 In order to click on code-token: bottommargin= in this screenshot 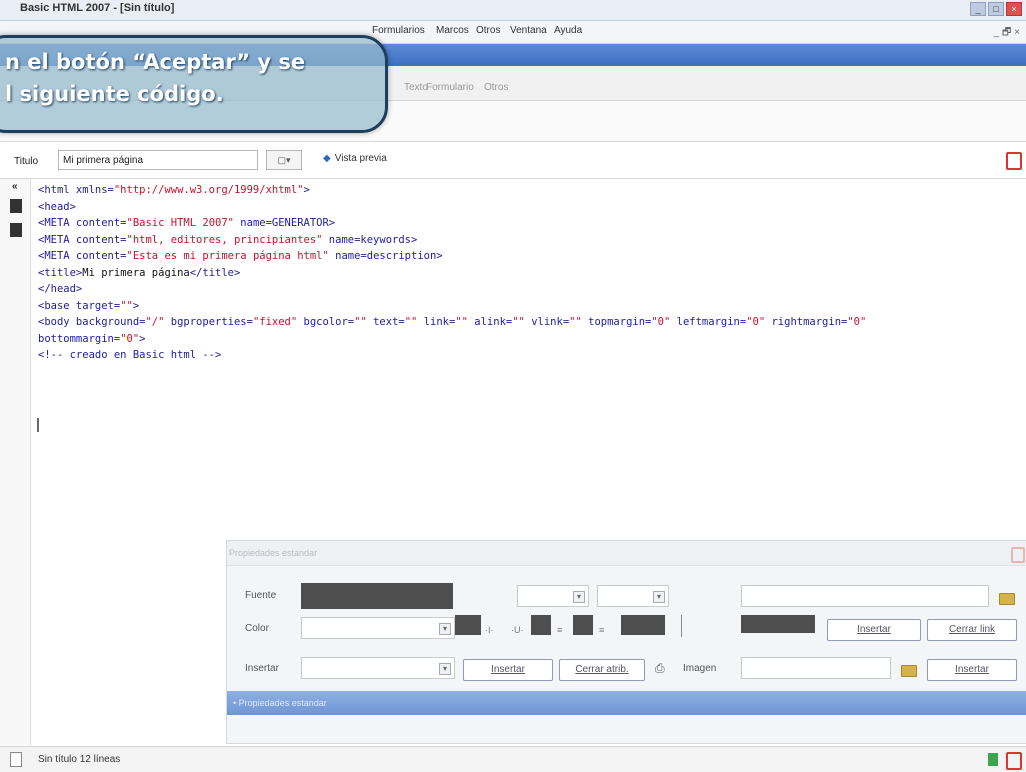, I will do `click(79, 338)`.